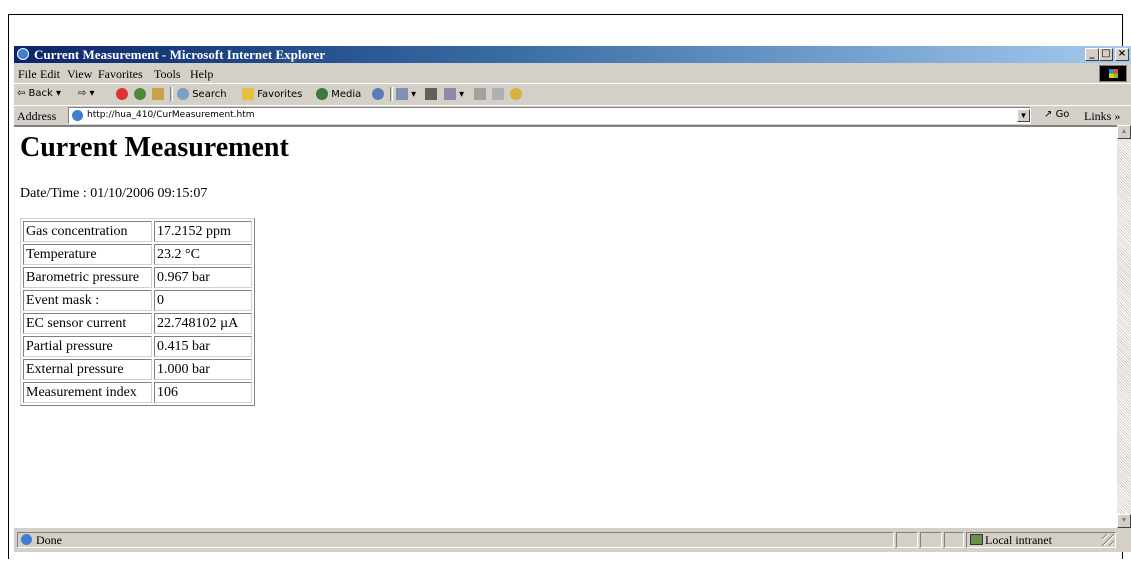 This screenshot has height=561, width=1131. I want to click on menu-file: File, so click(27, 74).